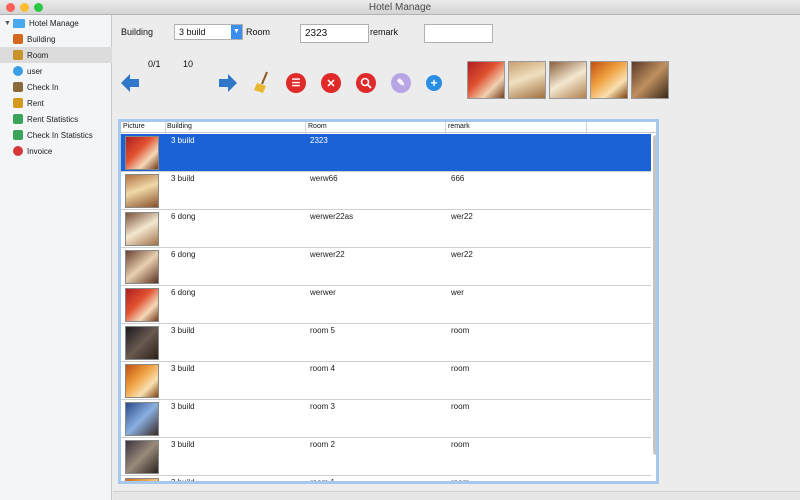  What do you see at coordinates (18, 23) in the screenshot?
I see `folder-icon` at bounding box center [18, 23].